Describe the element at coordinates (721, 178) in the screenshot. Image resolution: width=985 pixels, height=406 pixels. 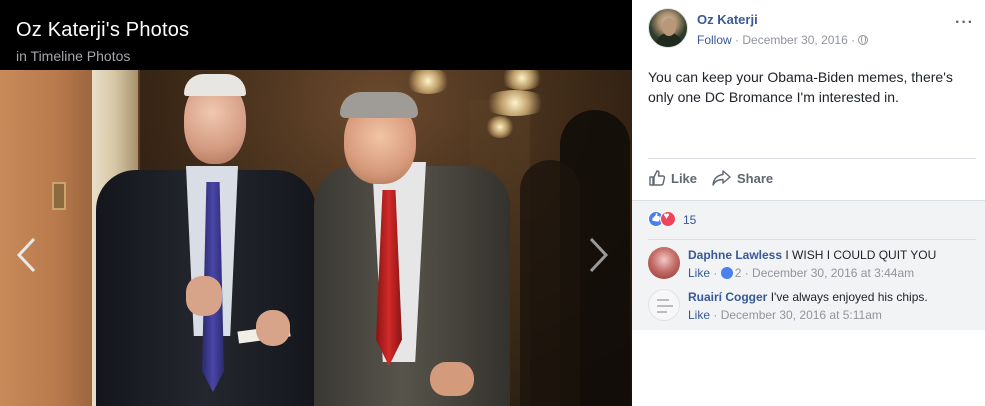
I see `share-arrow-icon` at that location.